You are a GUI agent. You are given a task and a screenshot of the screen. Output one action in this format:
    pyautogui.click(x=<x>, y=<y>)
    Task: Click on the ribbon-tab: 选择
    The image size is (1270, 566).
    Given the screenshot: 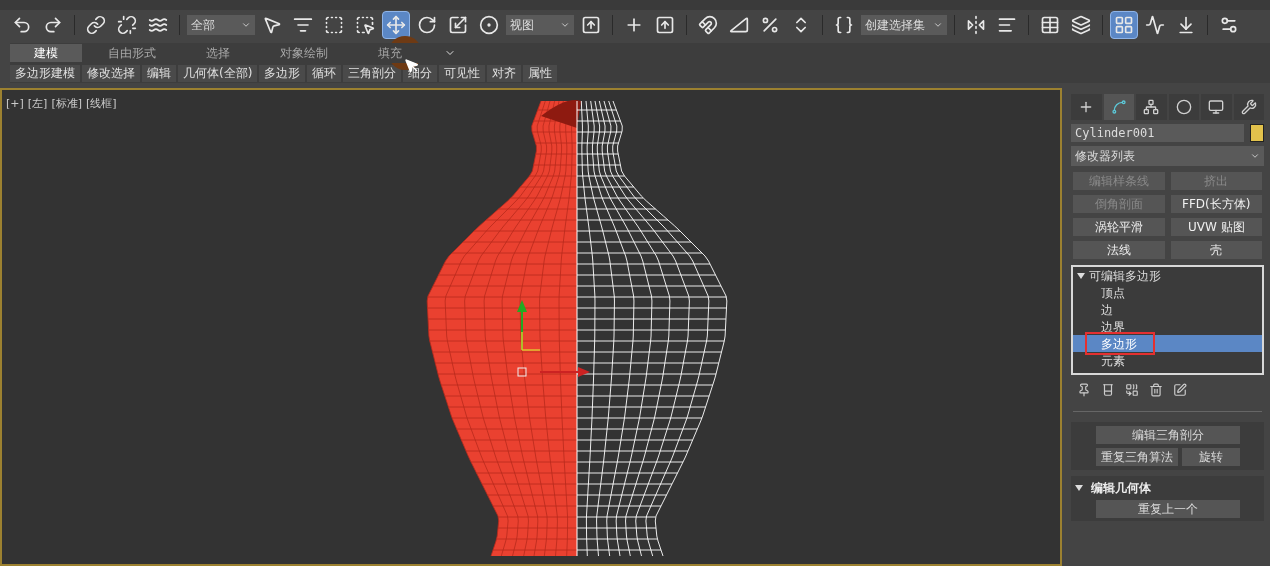 What is the action you would take?
    pyautogui.click(x=218, y=53)
    